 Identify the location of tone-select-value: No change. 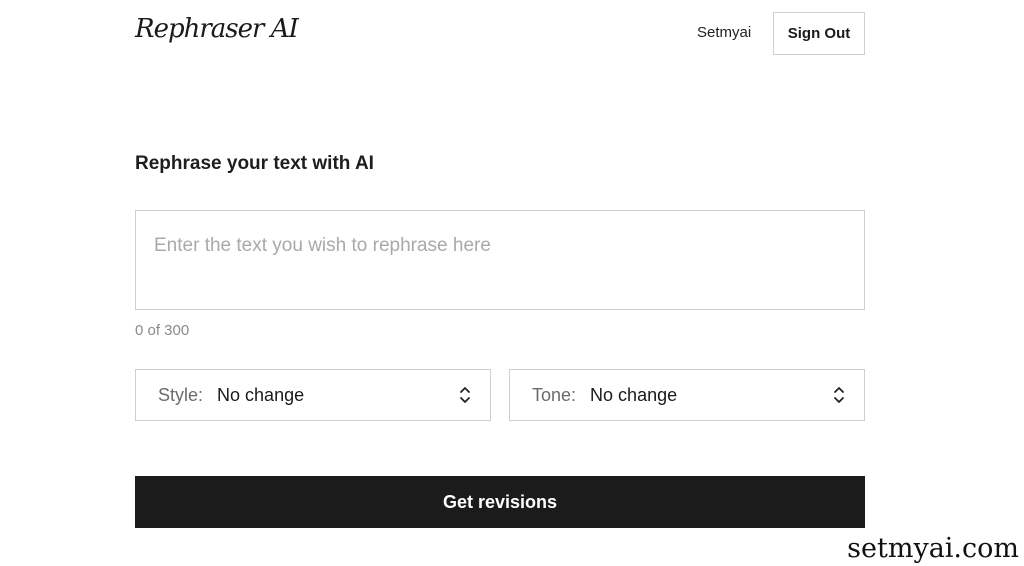
(634, 394).